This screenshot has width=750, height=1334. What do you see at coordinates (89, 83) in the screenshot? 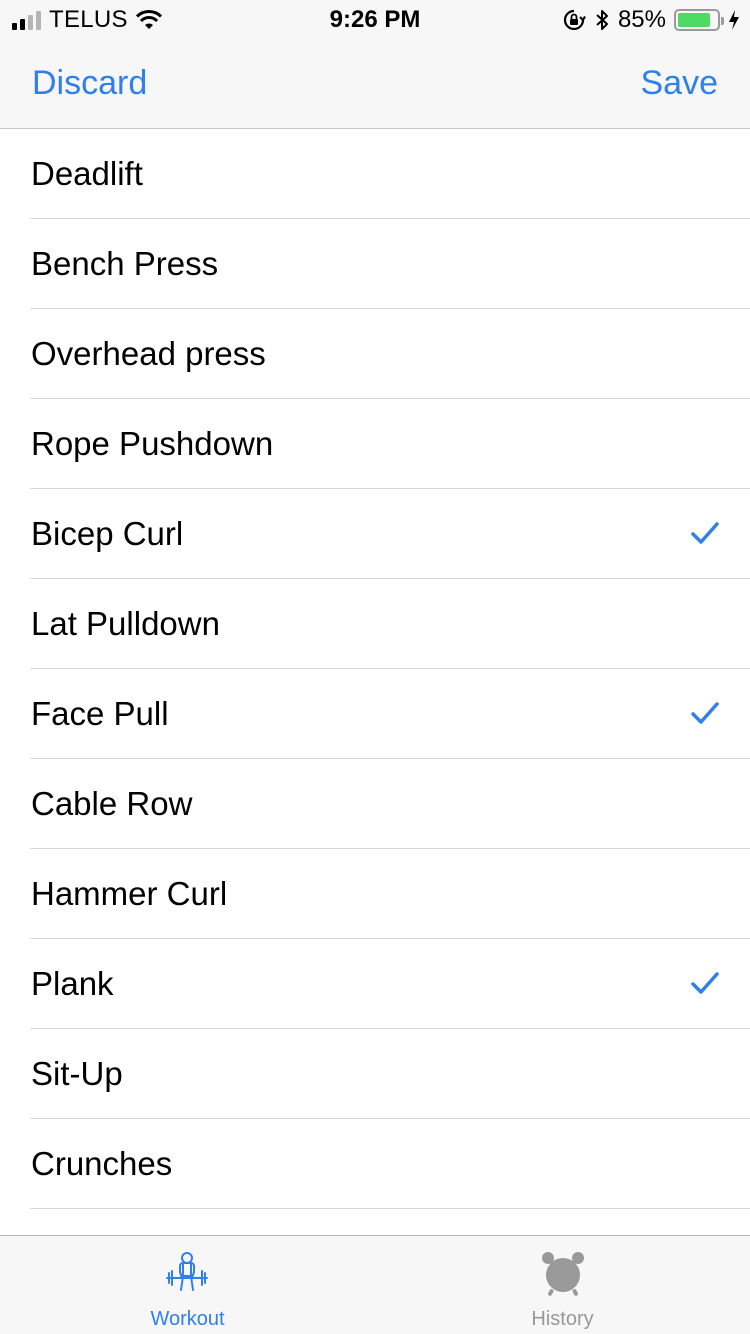
I see `discard-button: Discard` at bounding box center [89, 83].